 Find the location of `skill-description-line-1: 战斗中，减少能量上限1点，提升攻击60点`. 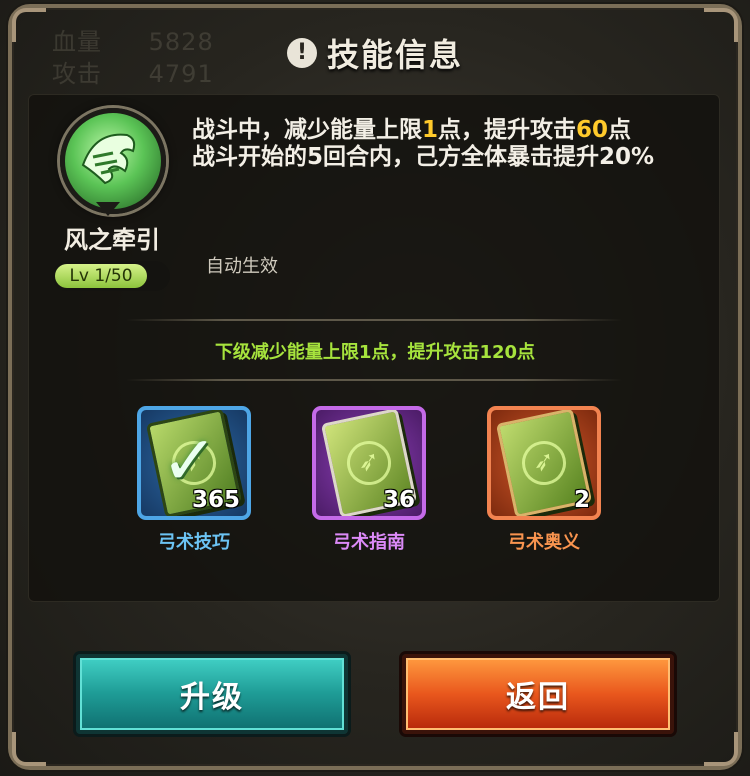

skill-description-line-1: 战斗中，减少能量上限1点，提升攻击60点 is located at coordinates (447, 130).